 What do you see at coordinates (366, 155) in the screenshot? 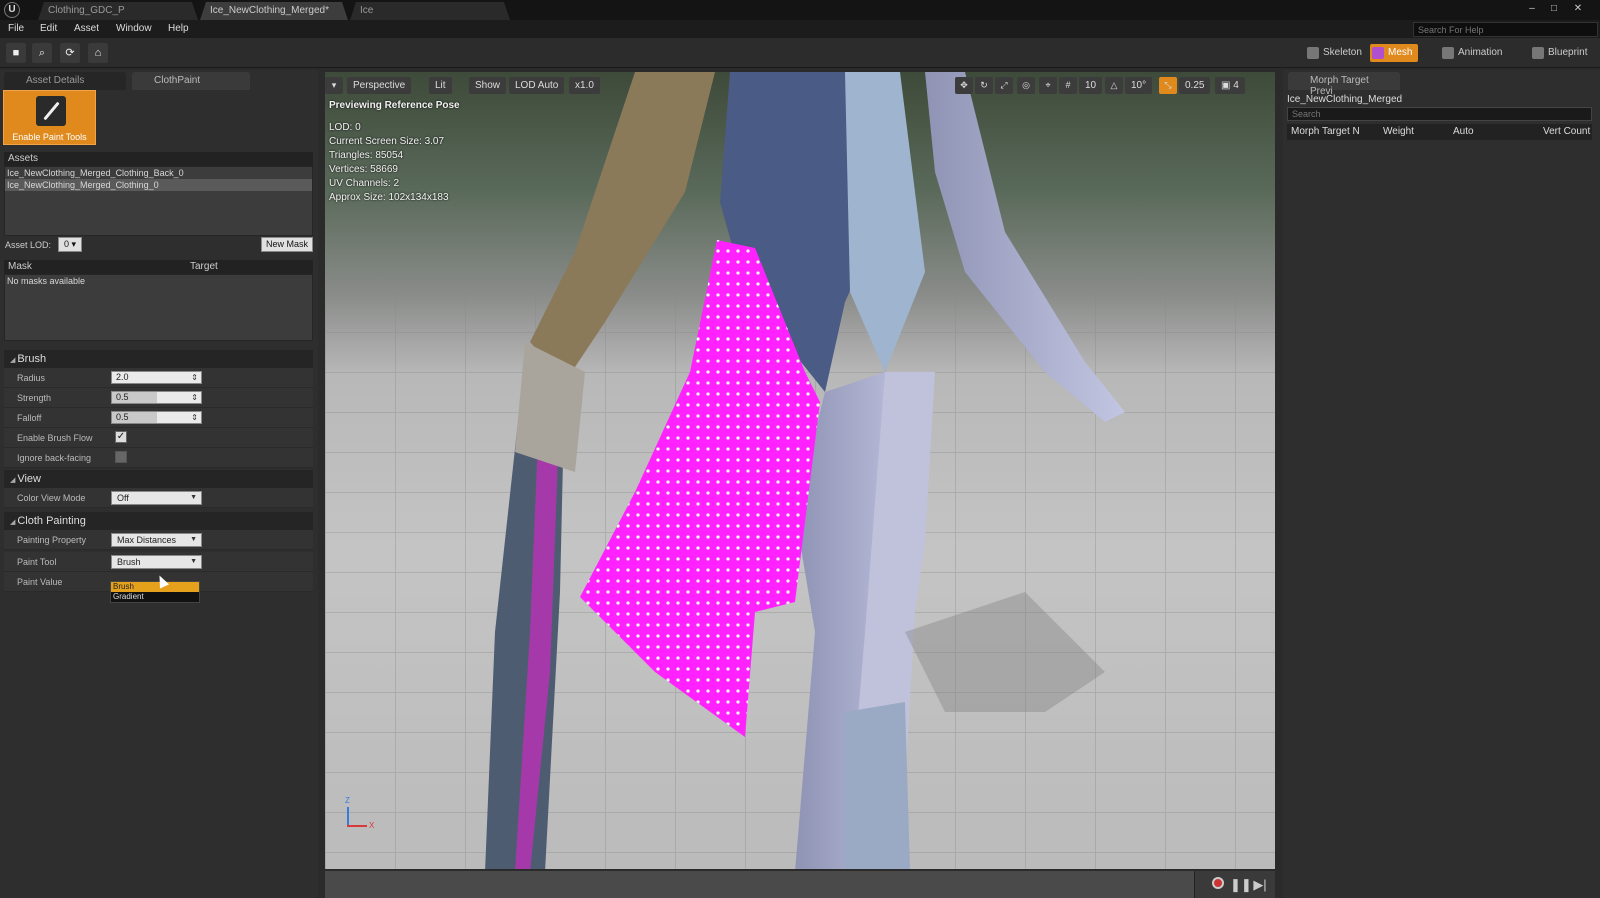
I see `stat-triangles: Triangles: 85054` at bounding box center [366, 155].